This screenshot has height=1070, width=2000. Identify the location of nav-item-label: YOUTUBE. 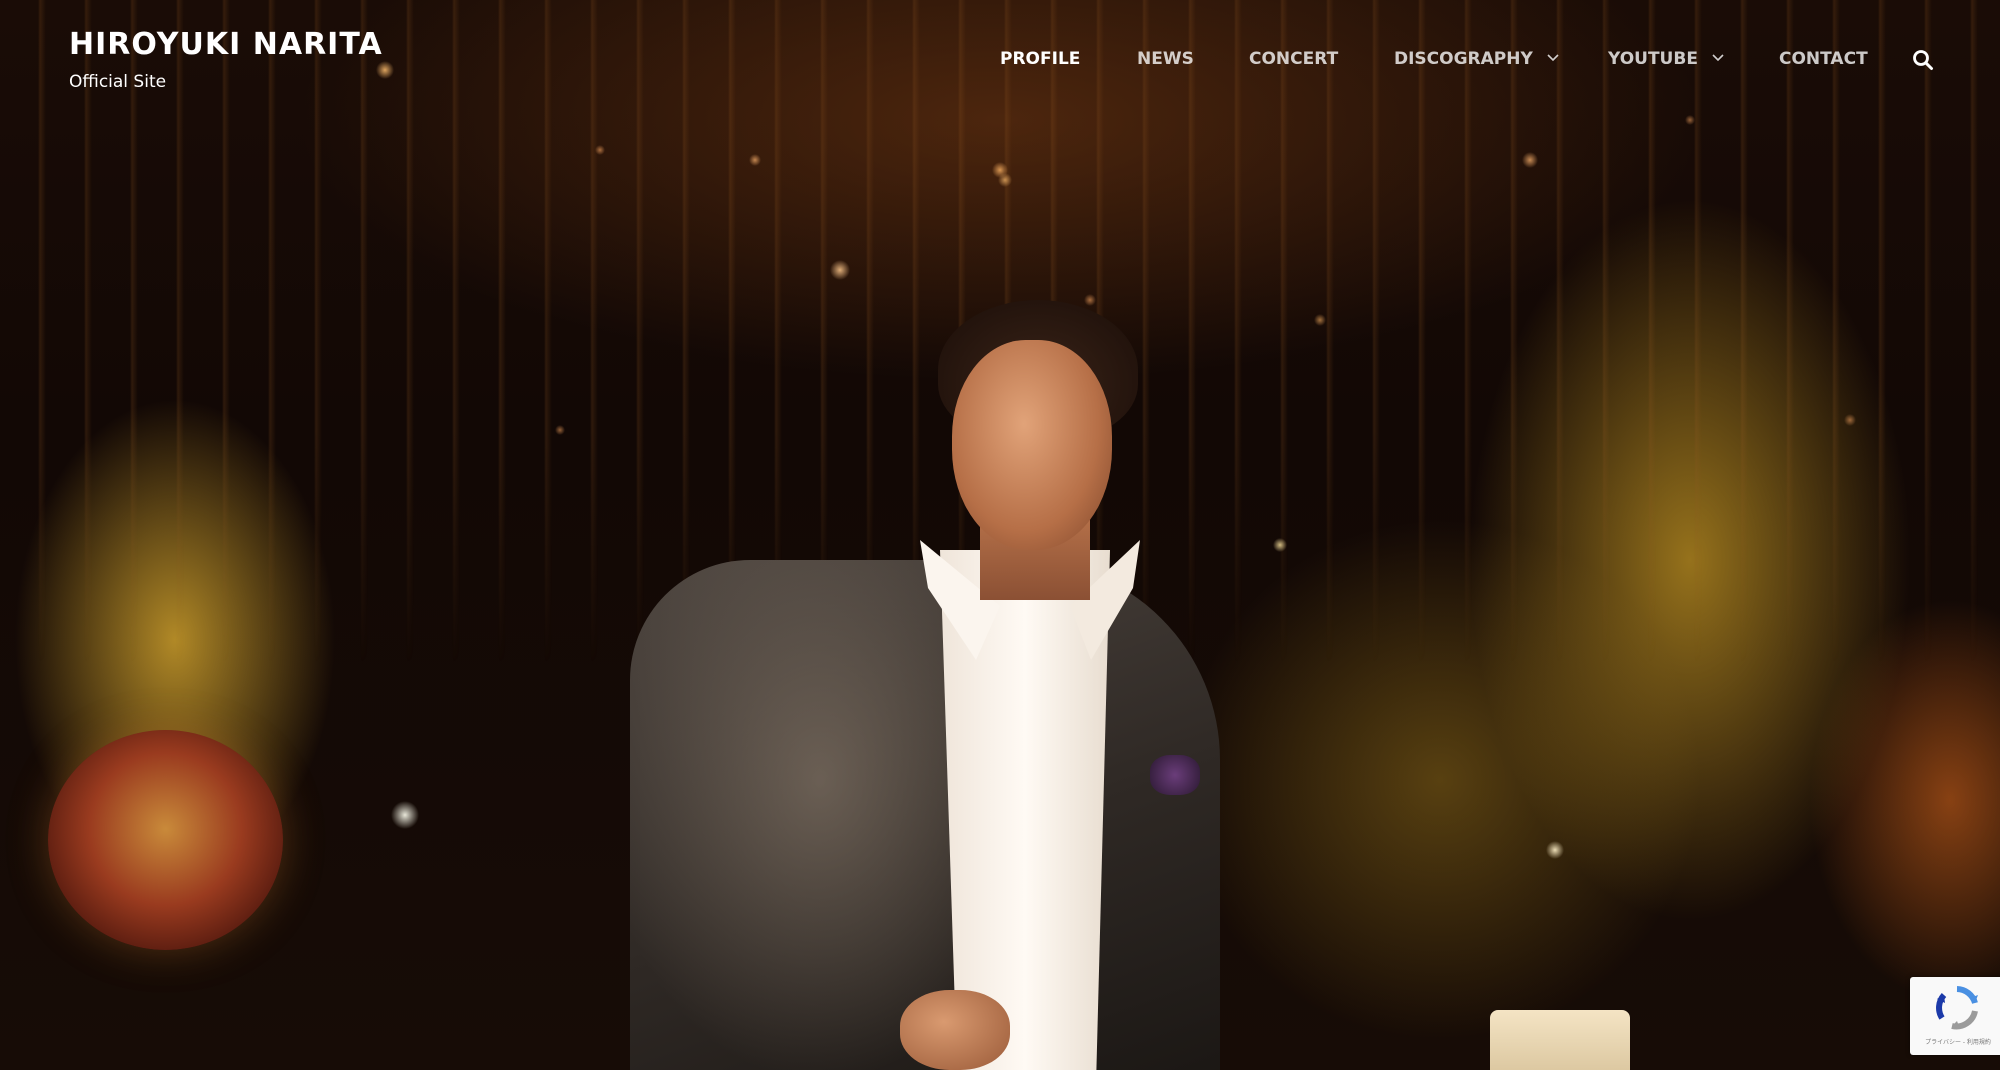
(1653, 59).